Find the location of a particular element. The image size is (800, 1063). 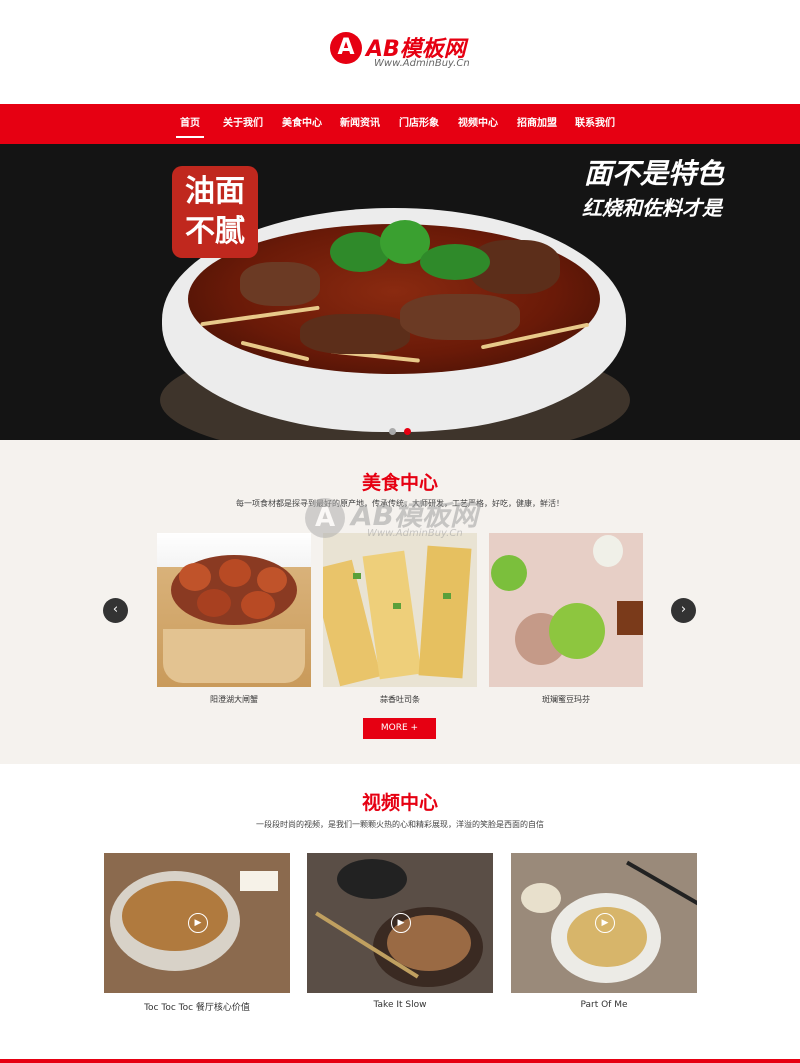

food-section-title: 美食中心 is located at coordinates (399, 483).